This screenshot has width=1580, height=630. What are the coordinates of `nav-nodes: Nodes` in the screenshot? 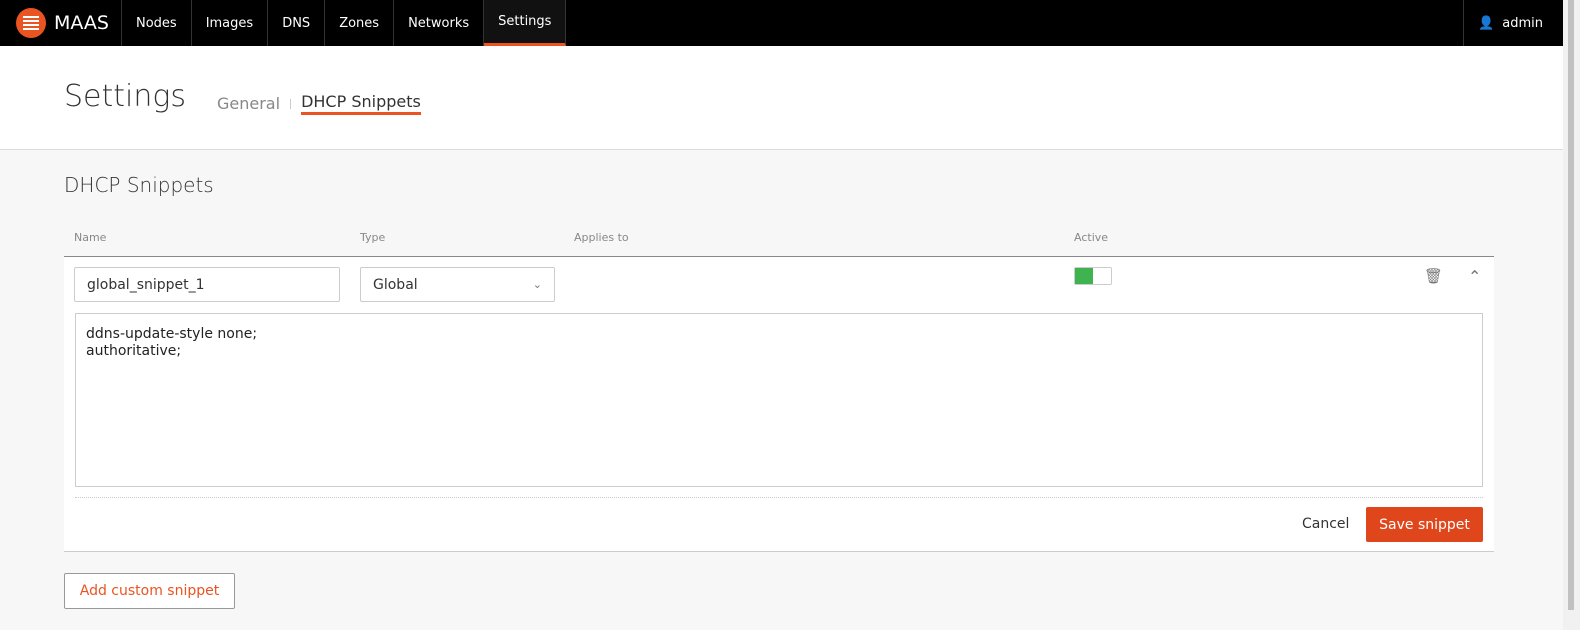 It's located at (157, 23).